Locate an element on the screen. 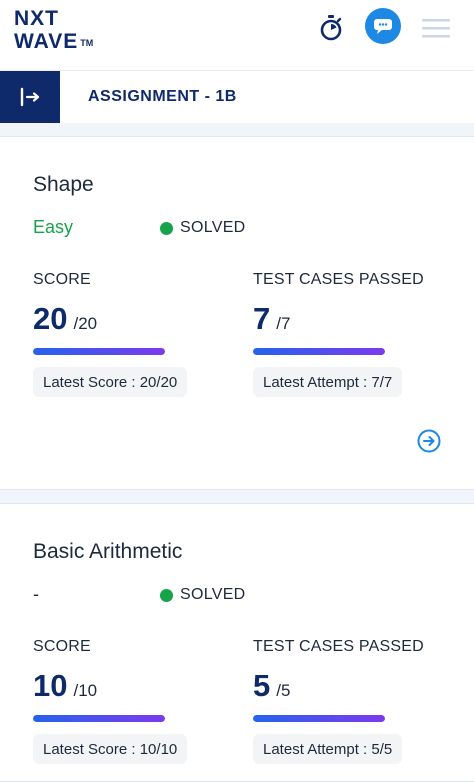  tests-value: 7 /7 is located at coordinates (271, 319).